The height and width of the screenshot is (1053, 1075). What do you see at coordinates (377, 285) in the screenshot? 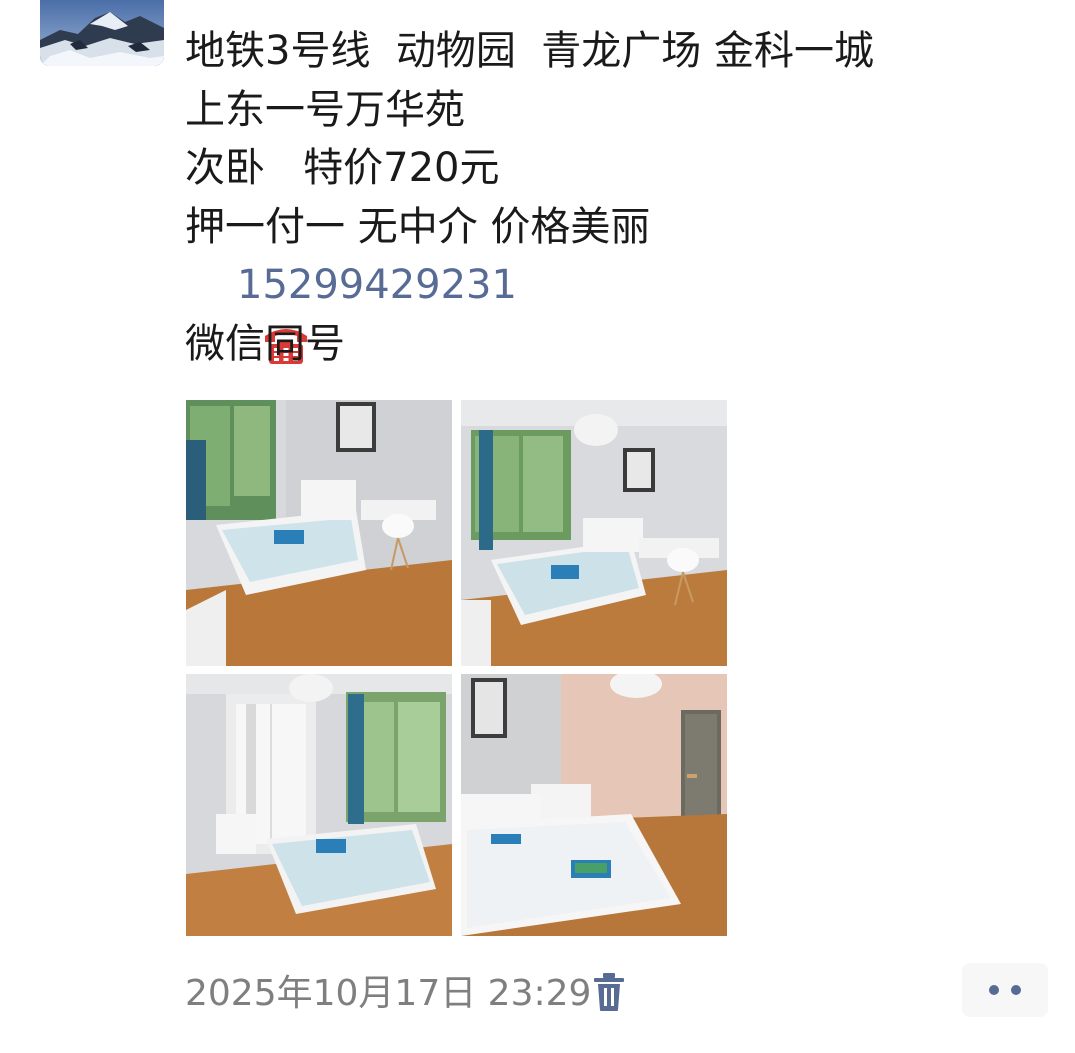
I see `phone-number-link: 15299429231` at bounding box center [377, 285].